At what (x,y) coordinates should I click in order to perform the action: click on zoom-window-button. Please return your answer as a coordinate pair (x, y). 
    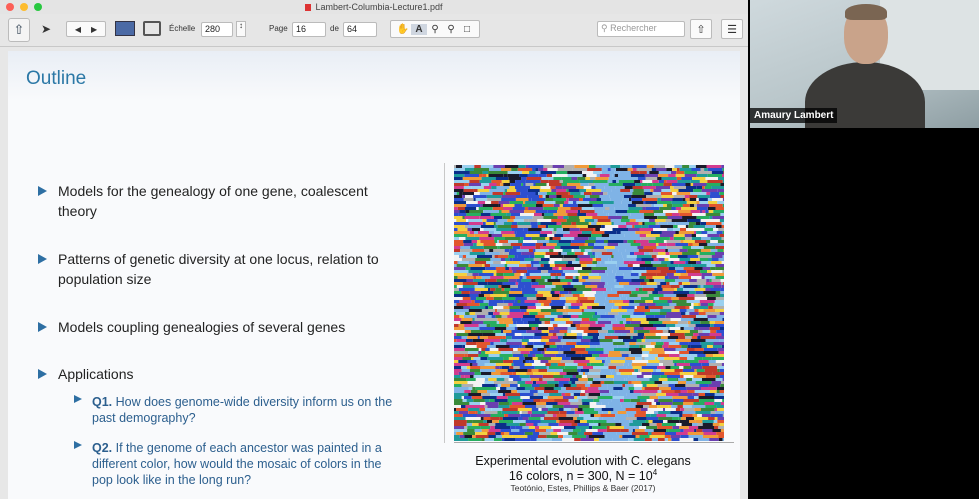
    Looking at the image, I should click on (38, 7).